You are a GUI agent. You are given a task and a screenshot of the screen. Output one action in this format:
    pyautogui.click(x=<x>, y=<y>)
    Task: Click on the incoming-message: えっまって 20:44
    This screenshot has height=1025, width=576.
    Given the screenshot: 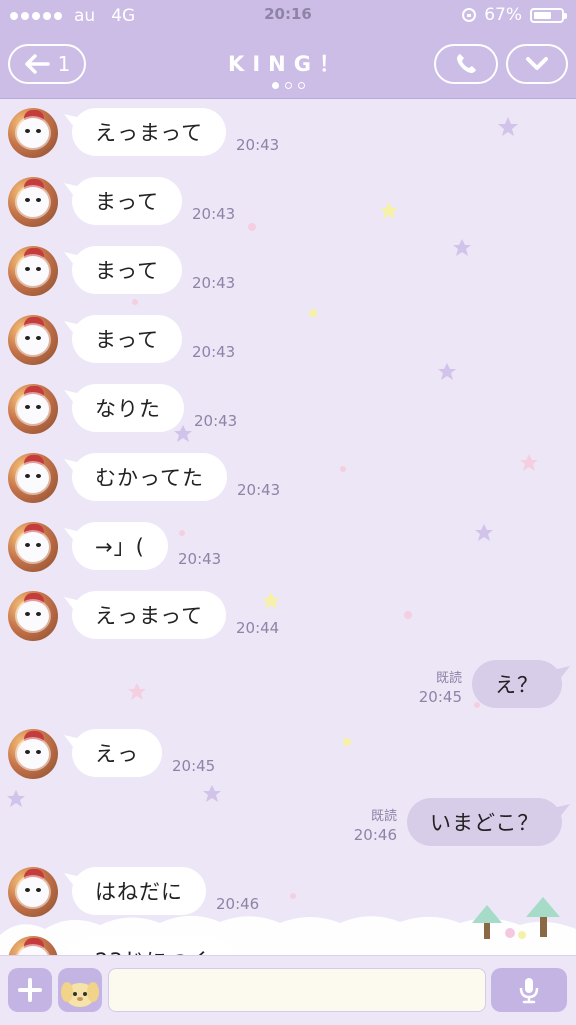 What is the action you would take?
    pyautogui.click(x=288, y=617)
    